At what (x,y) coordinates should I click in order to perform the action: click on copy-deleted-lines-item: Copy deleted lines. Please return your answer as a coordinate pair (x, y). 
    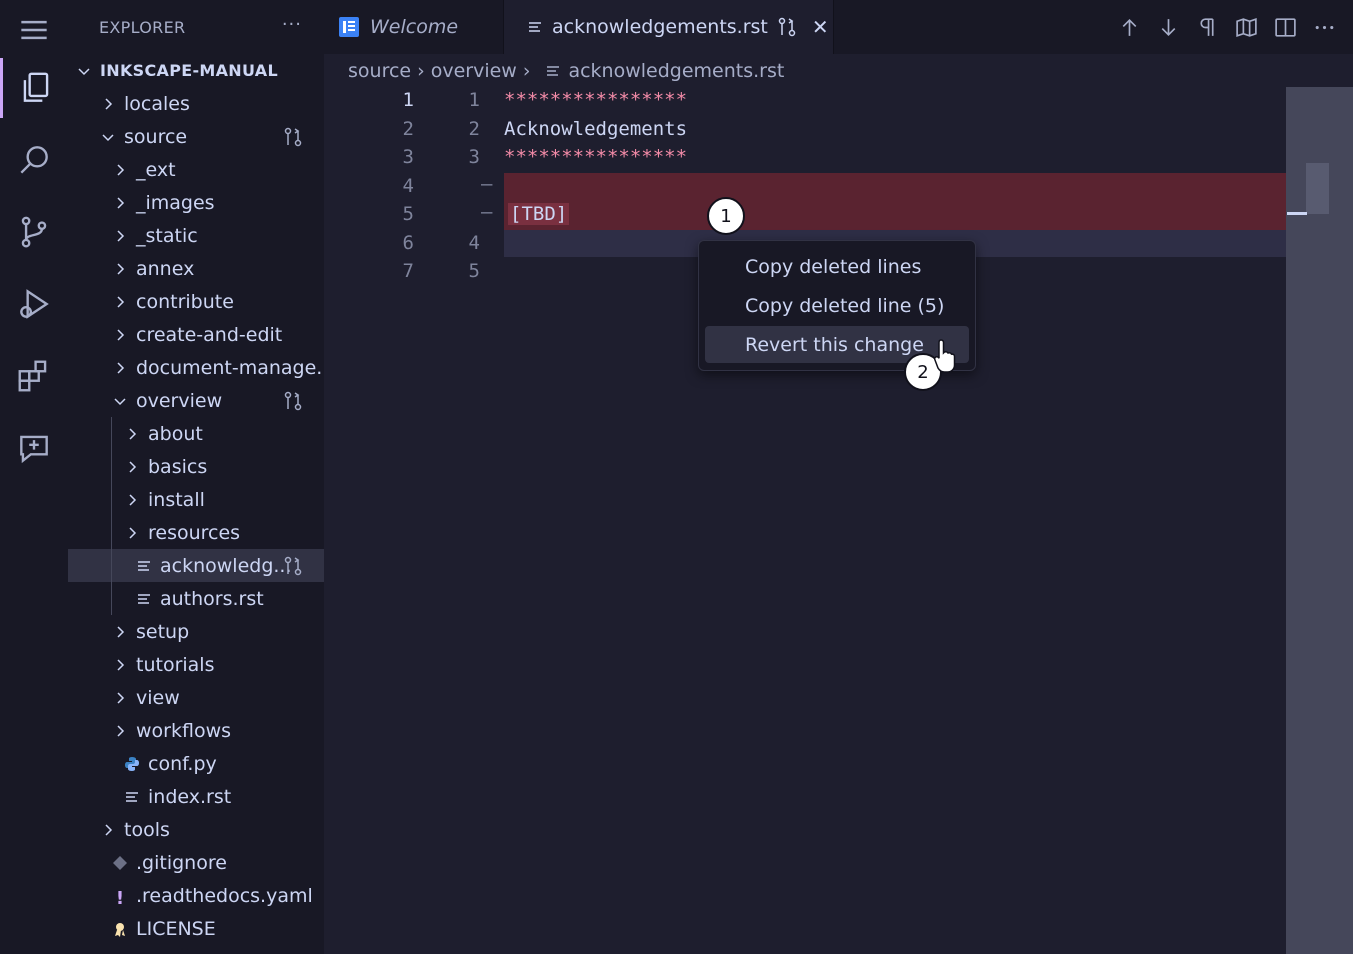
    Looking at the image, I should click on (837, 266).